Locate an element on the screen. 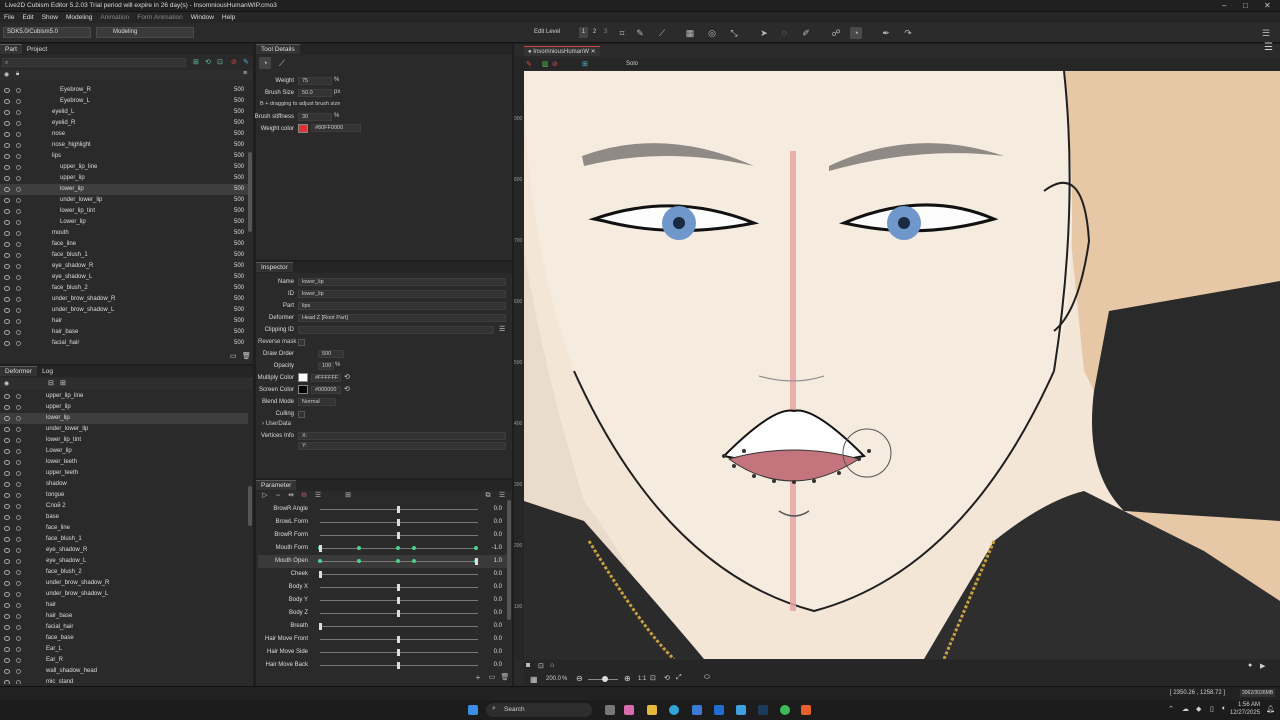 This screenshot has width=1280, height=720. deformer-row: lower_teeth is located at coordinates (124, 462).